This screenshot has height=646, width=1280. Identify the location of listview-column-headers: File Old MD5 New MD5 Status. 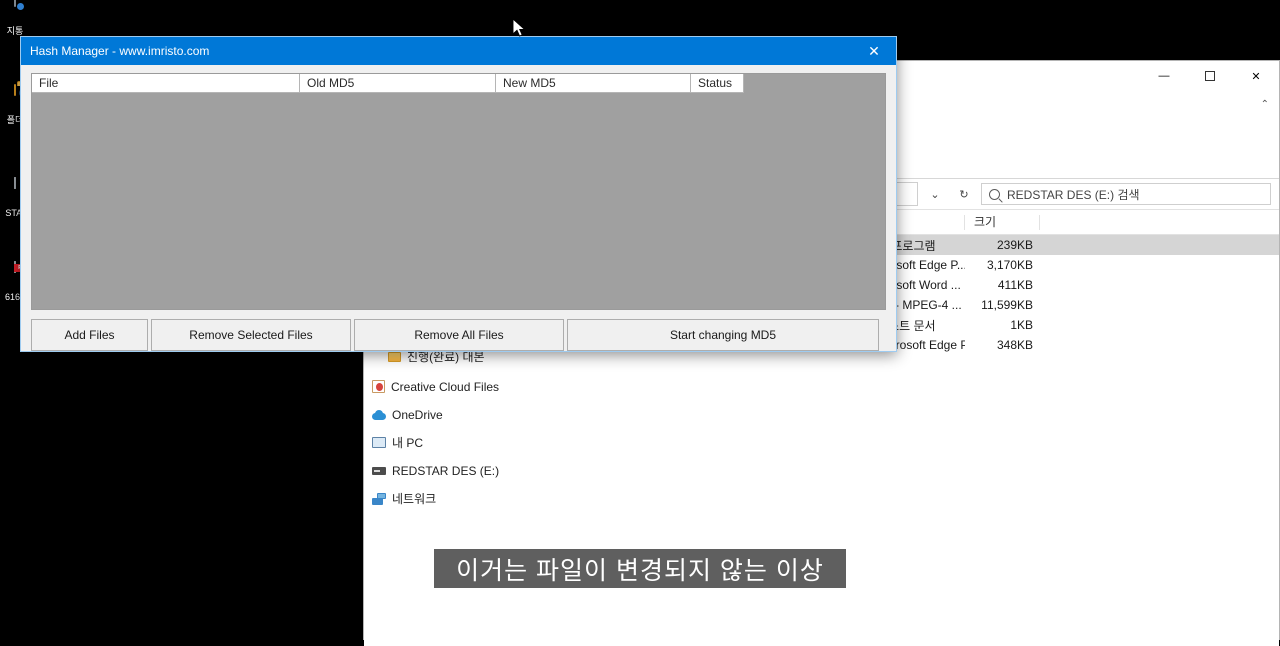
(458, 83).